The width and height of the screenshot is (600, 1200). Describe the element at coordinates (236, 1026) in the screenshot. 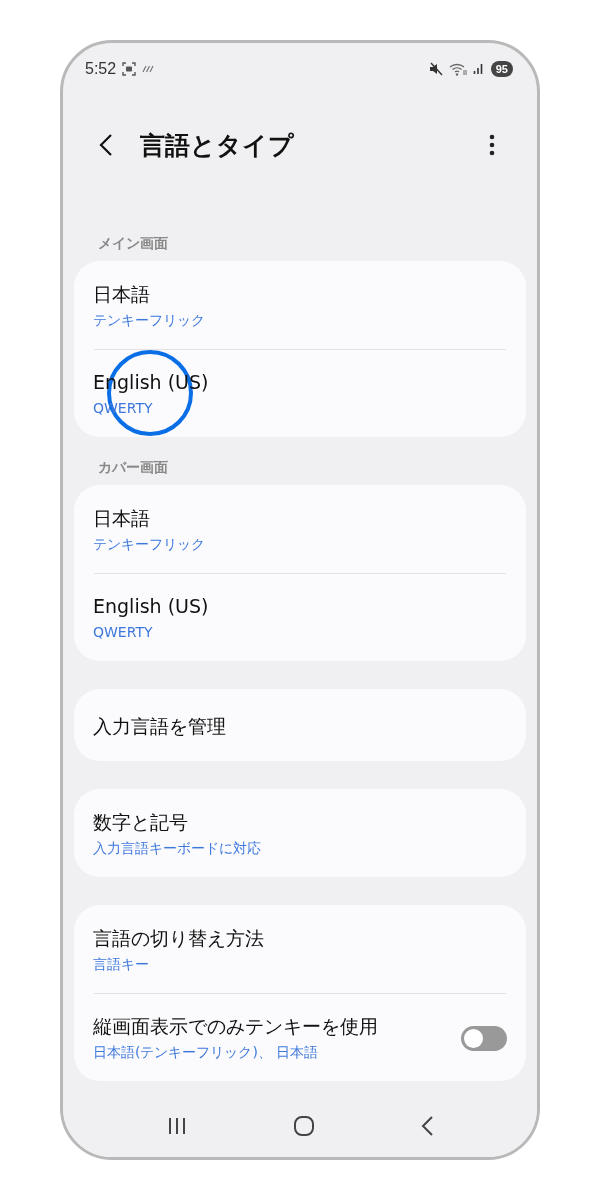

I see `item-title: 縦画面表示でのみテンキーを使用` at that location.